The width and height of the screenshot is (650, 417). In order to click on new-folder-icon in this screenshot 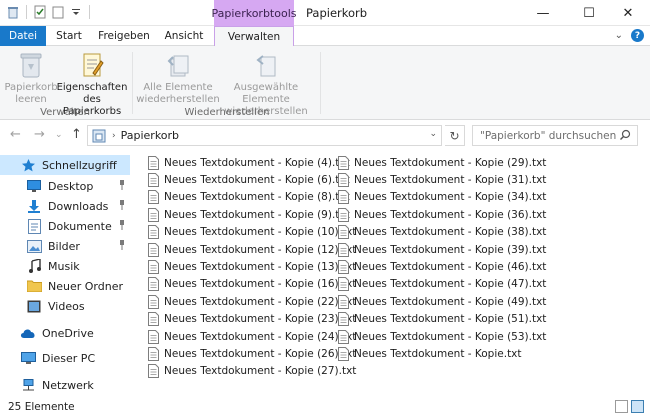, I will do `click(58, 12)`.